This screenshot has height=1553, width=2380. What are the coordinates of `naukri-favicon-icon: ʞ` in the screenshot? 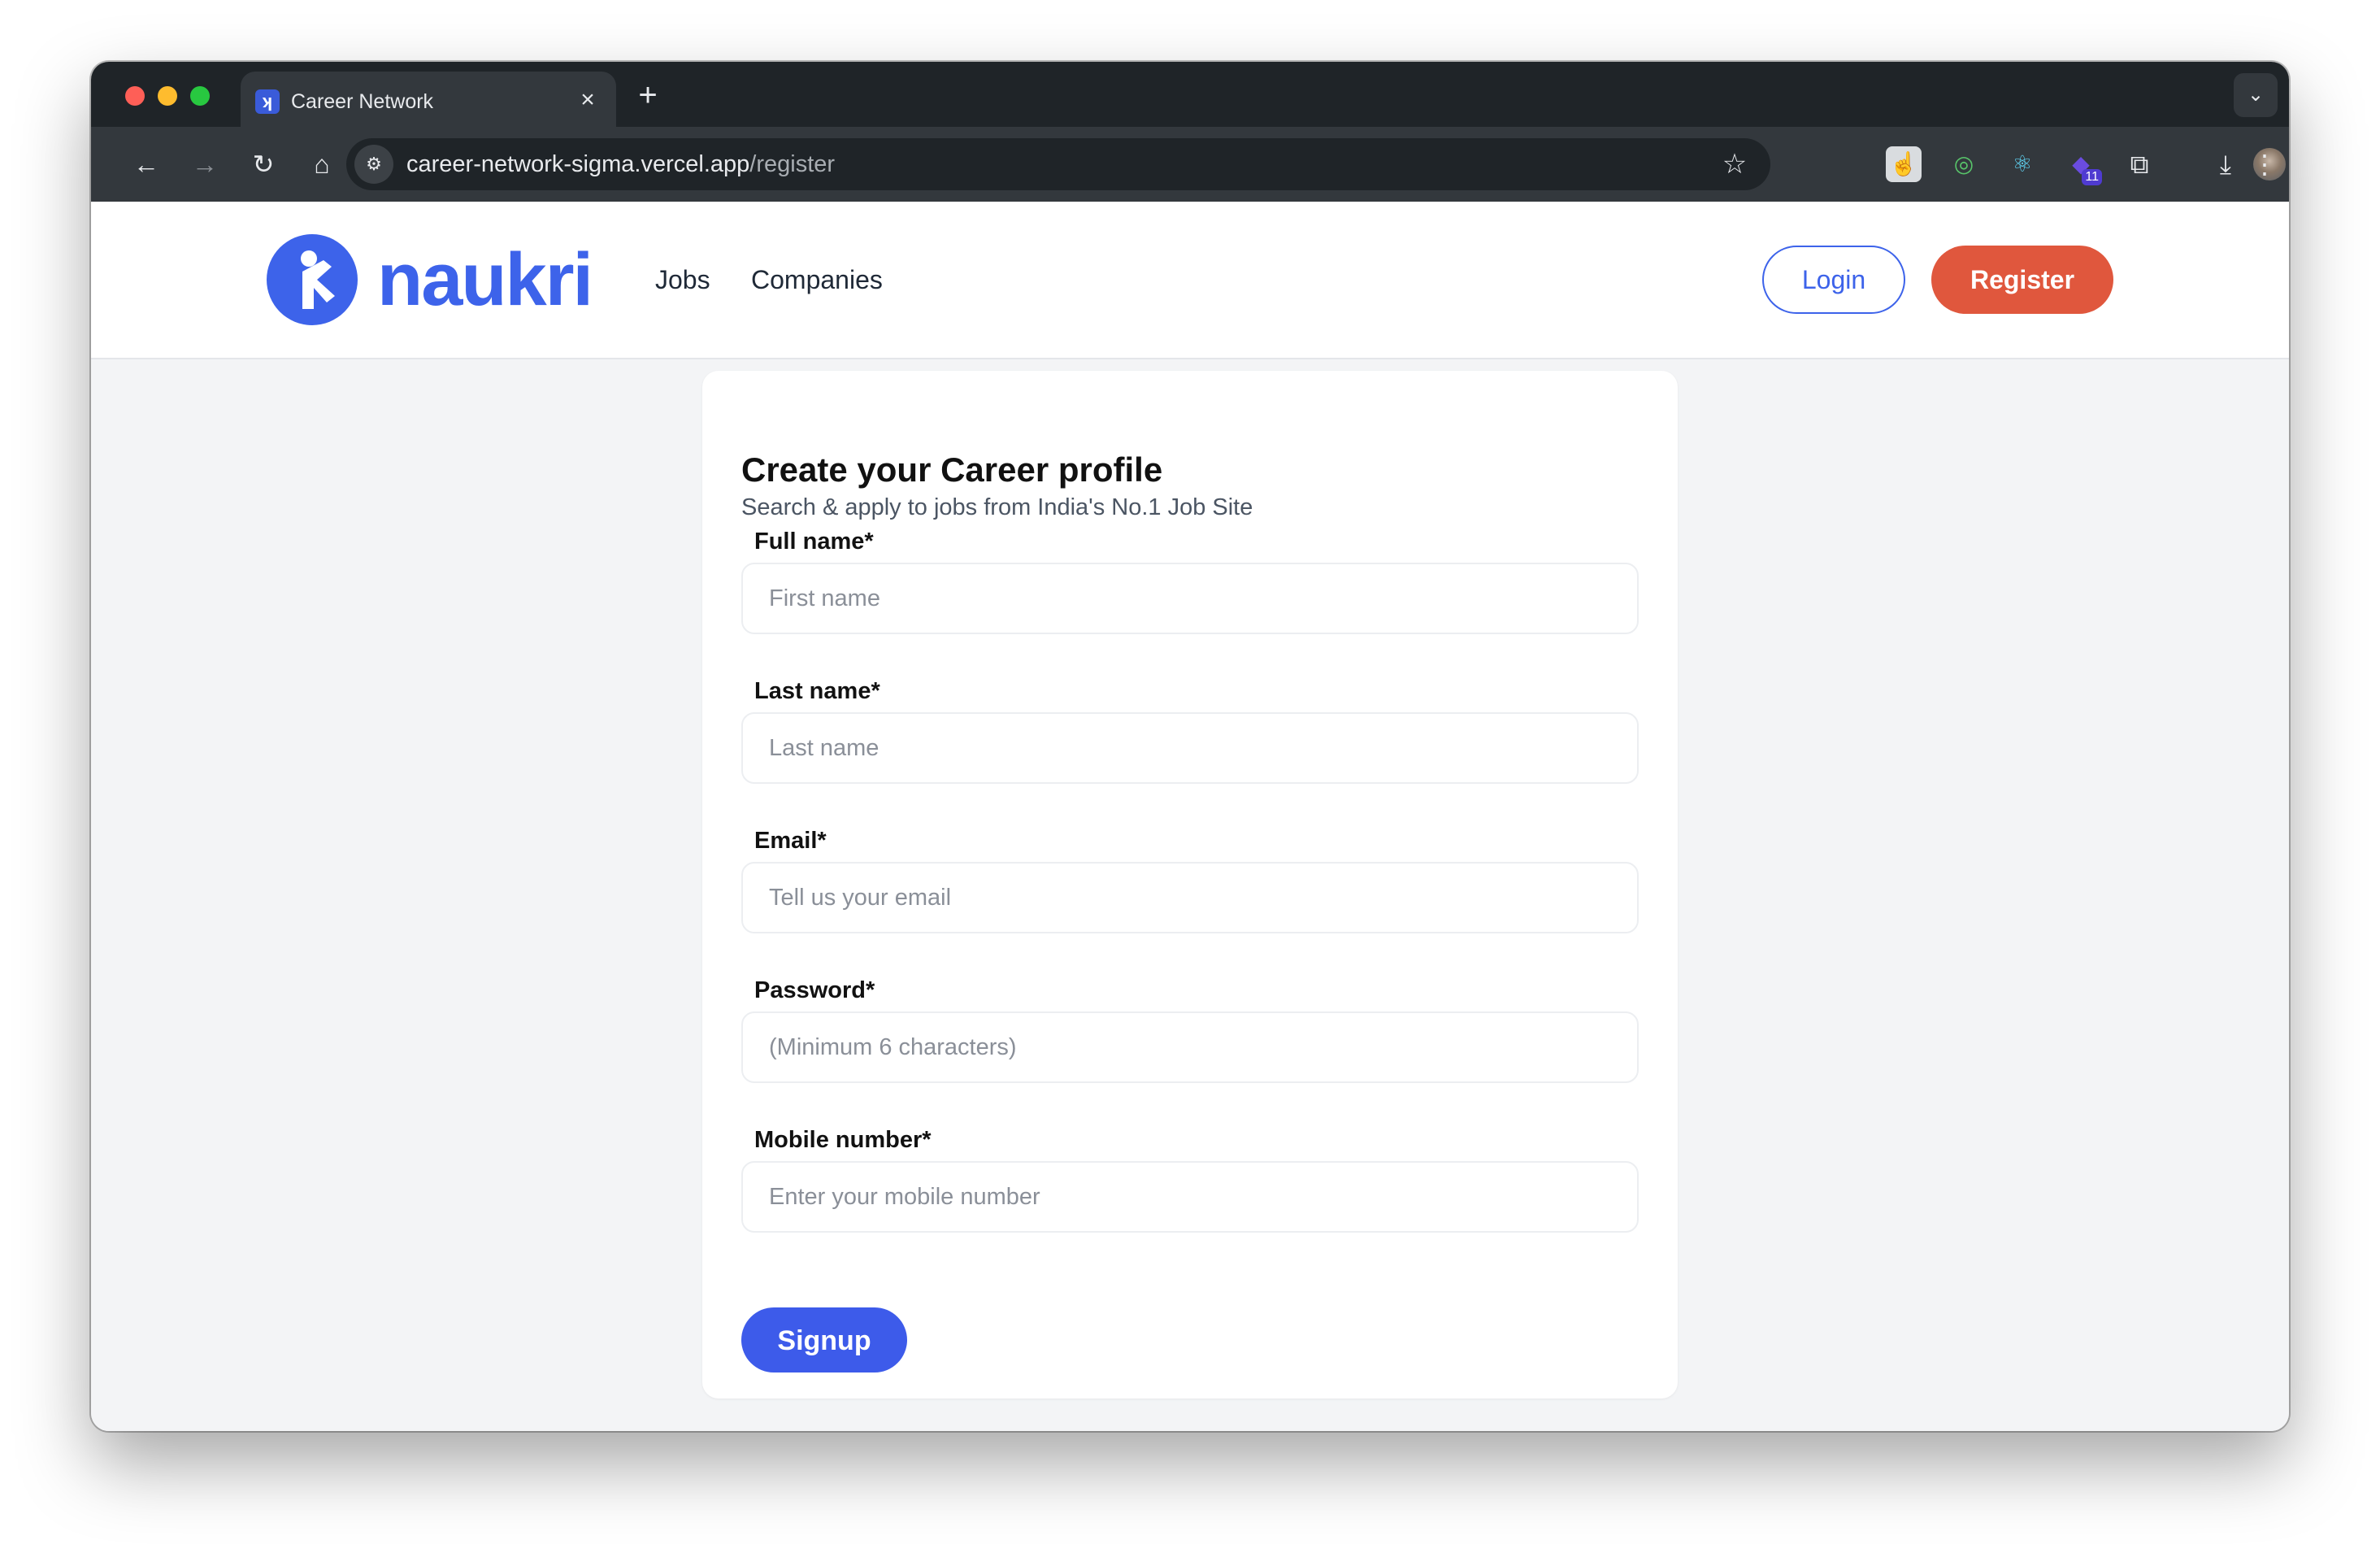 It's located at (267, 101).